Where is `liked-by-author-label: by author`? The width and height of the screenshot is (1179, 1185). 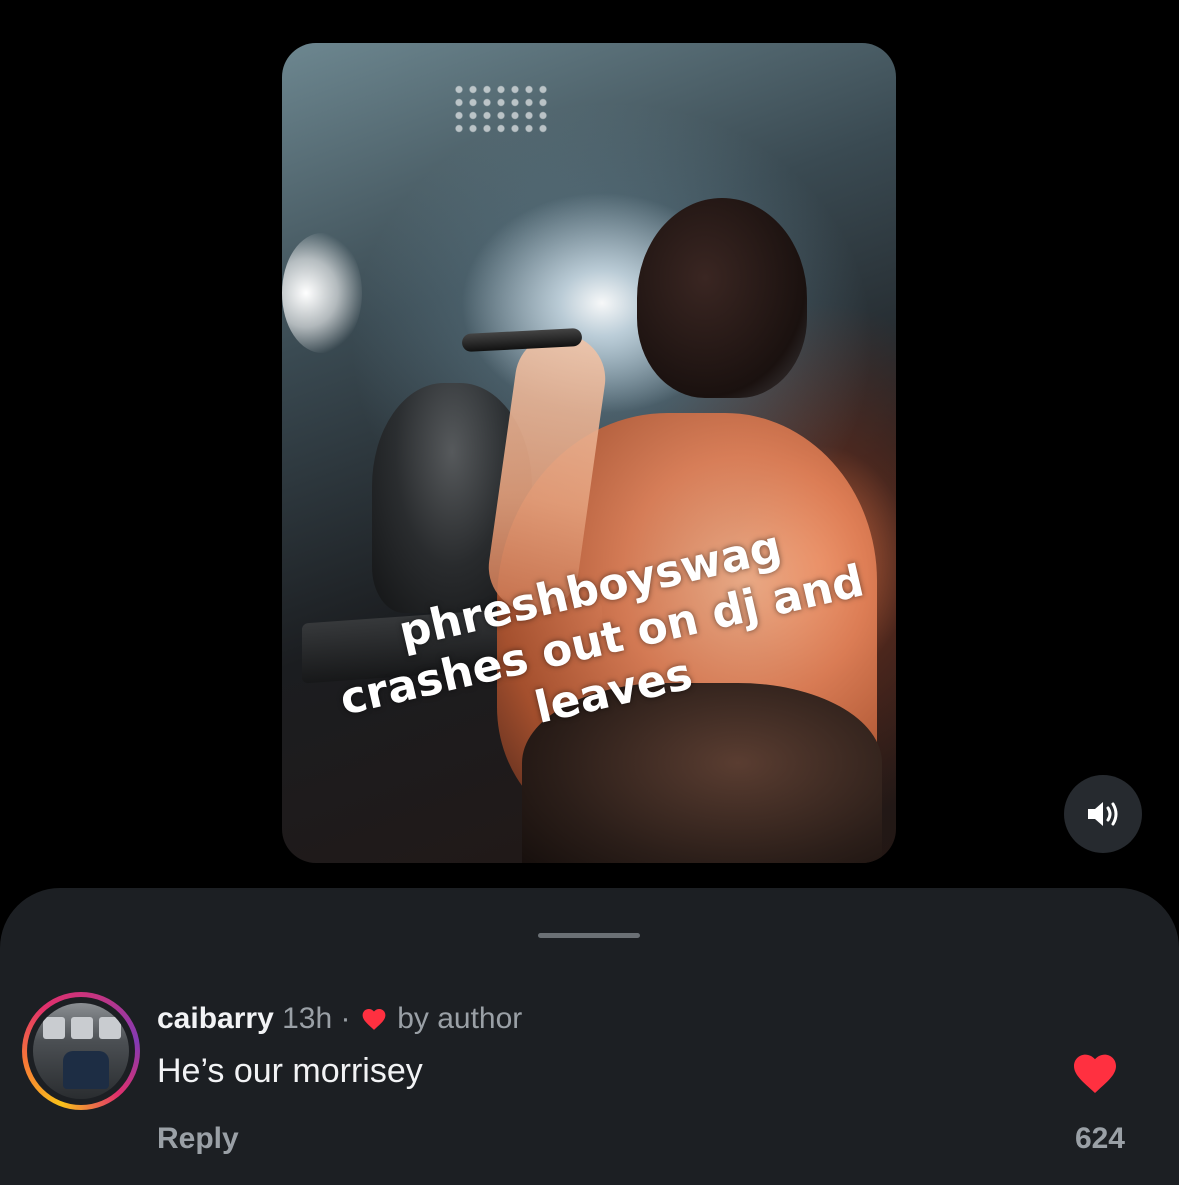 liked-by-author-label: by author is located at coordinates (460, 1018).